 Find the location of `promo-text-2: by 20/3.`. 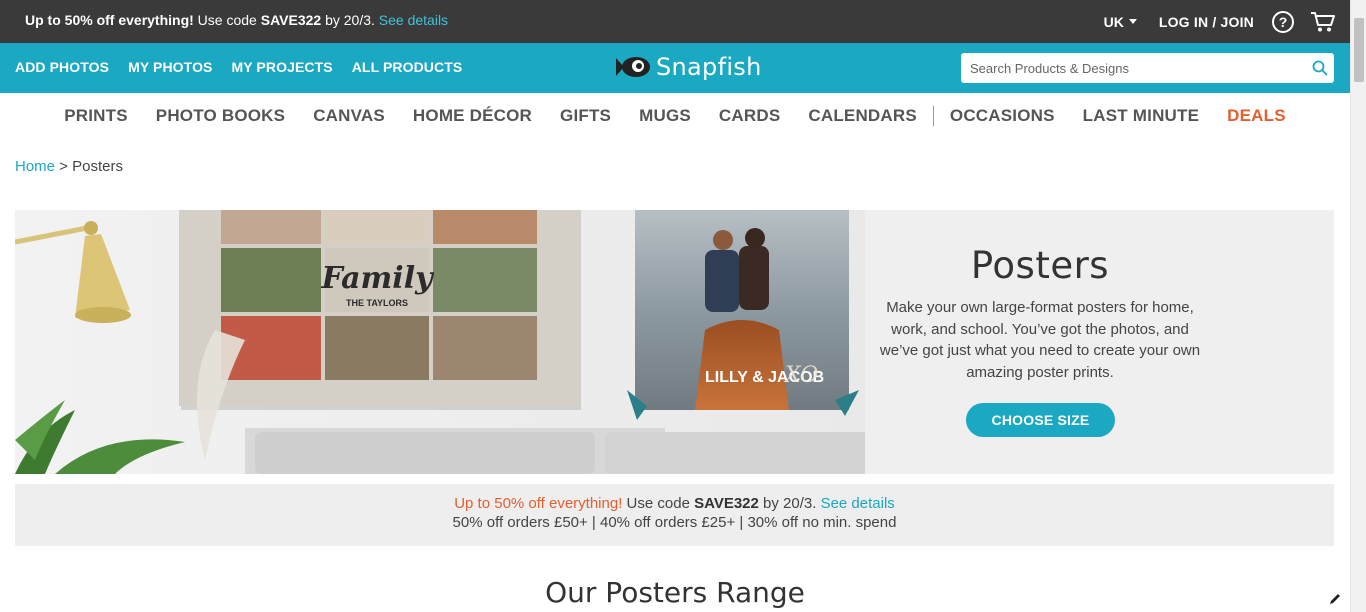

promo-text-2: by 20/3. is located at coordinates (350, 20).